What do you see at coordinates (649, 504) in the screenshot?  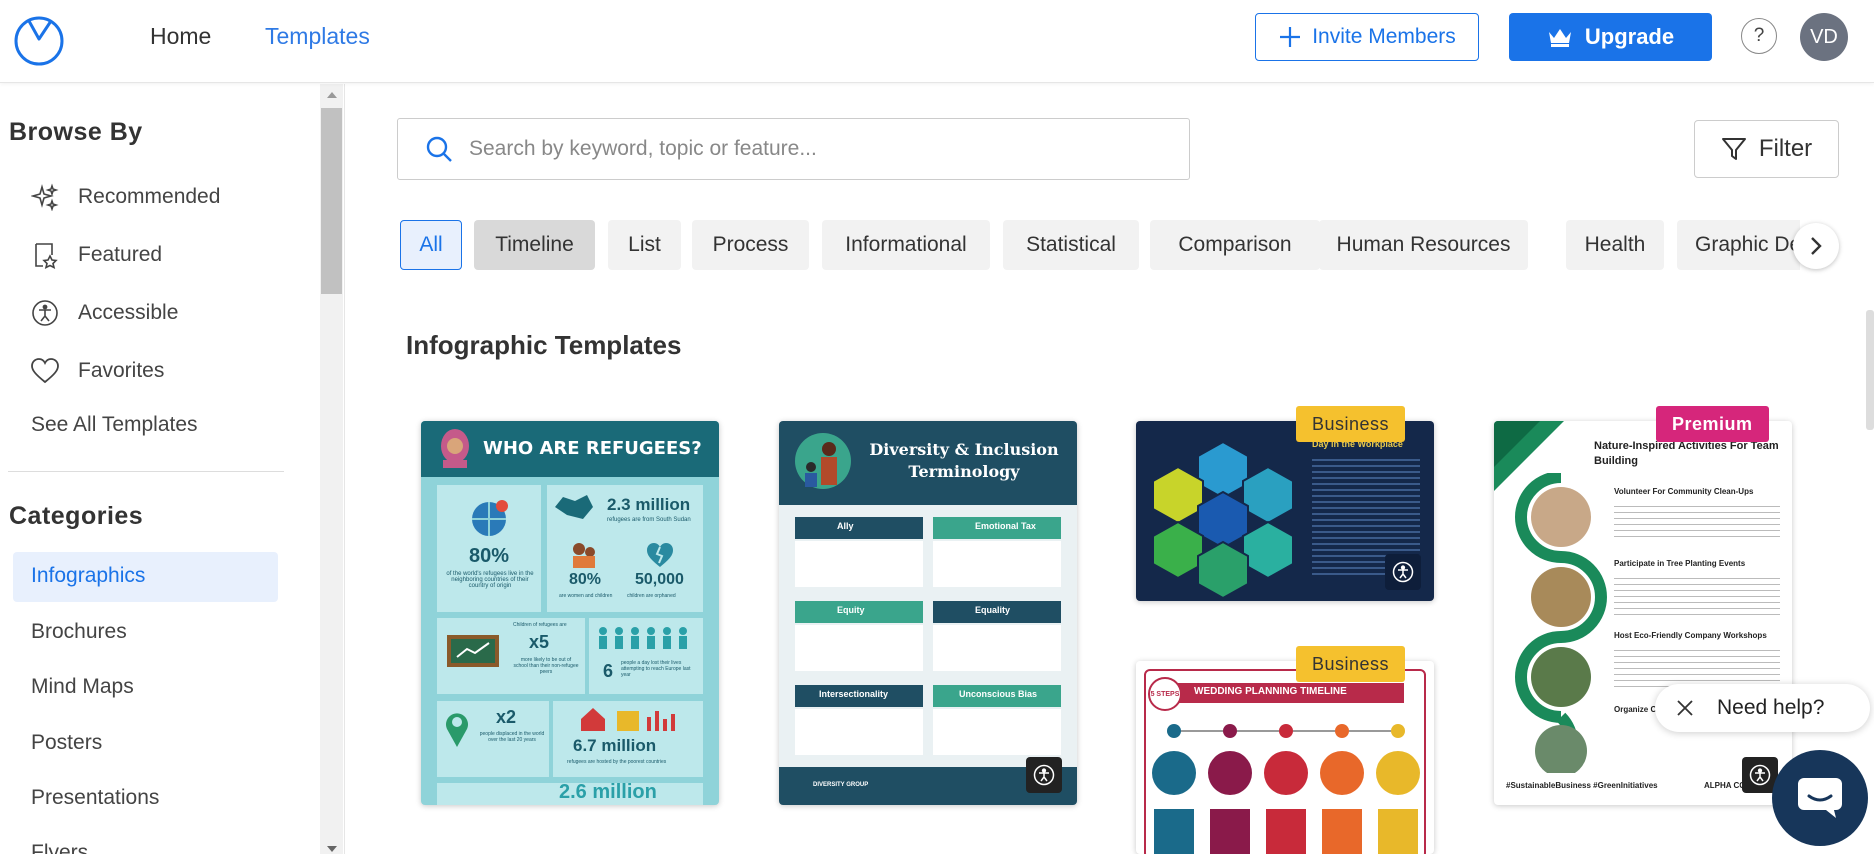 I see `stat-value: 2.3 million` at bounding box center [649, 504].